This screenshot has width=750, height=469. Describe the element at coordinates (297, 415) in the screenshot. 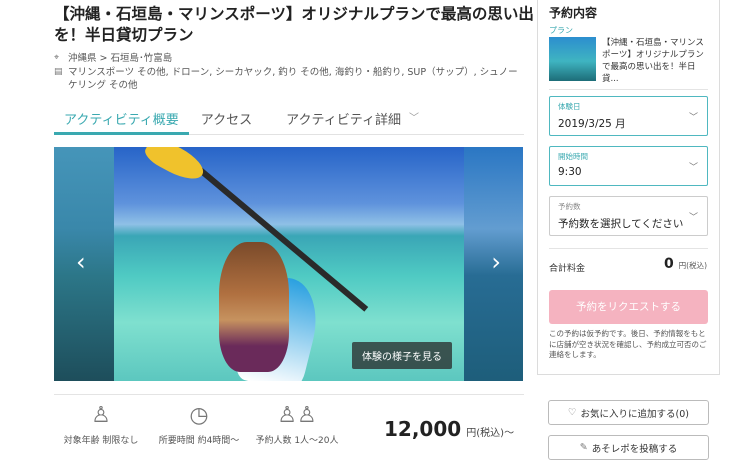

I see `group-icon: ♙♙` at that location.